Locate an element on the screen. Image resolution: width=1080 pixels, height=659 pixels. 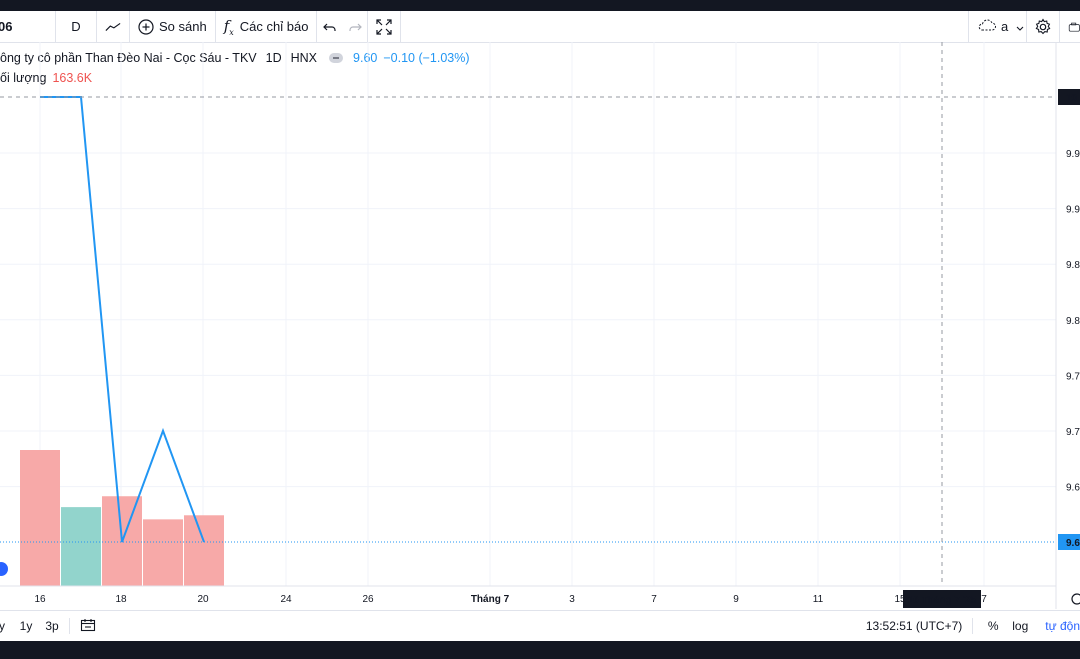
goto-date-icon is located at coordinates (88, 626).